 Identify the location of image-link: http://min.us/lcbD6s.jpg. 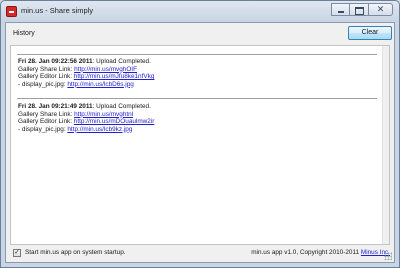
(100, 84).